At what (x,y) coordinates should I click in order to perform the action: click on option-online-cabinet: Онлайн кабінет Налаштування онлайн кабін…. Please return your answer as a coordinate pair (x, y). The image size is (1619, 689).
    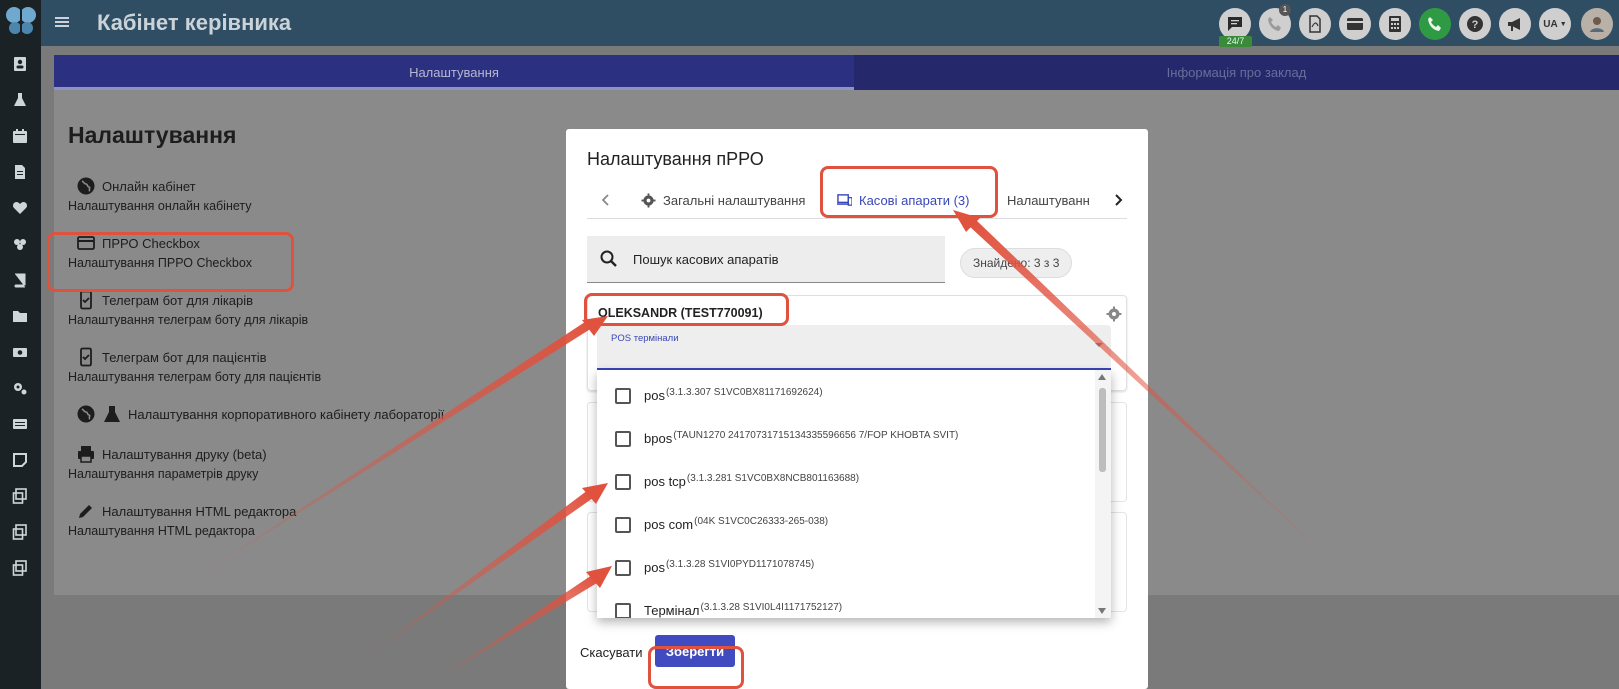
    Looking at the image, I should click on (160, 194).